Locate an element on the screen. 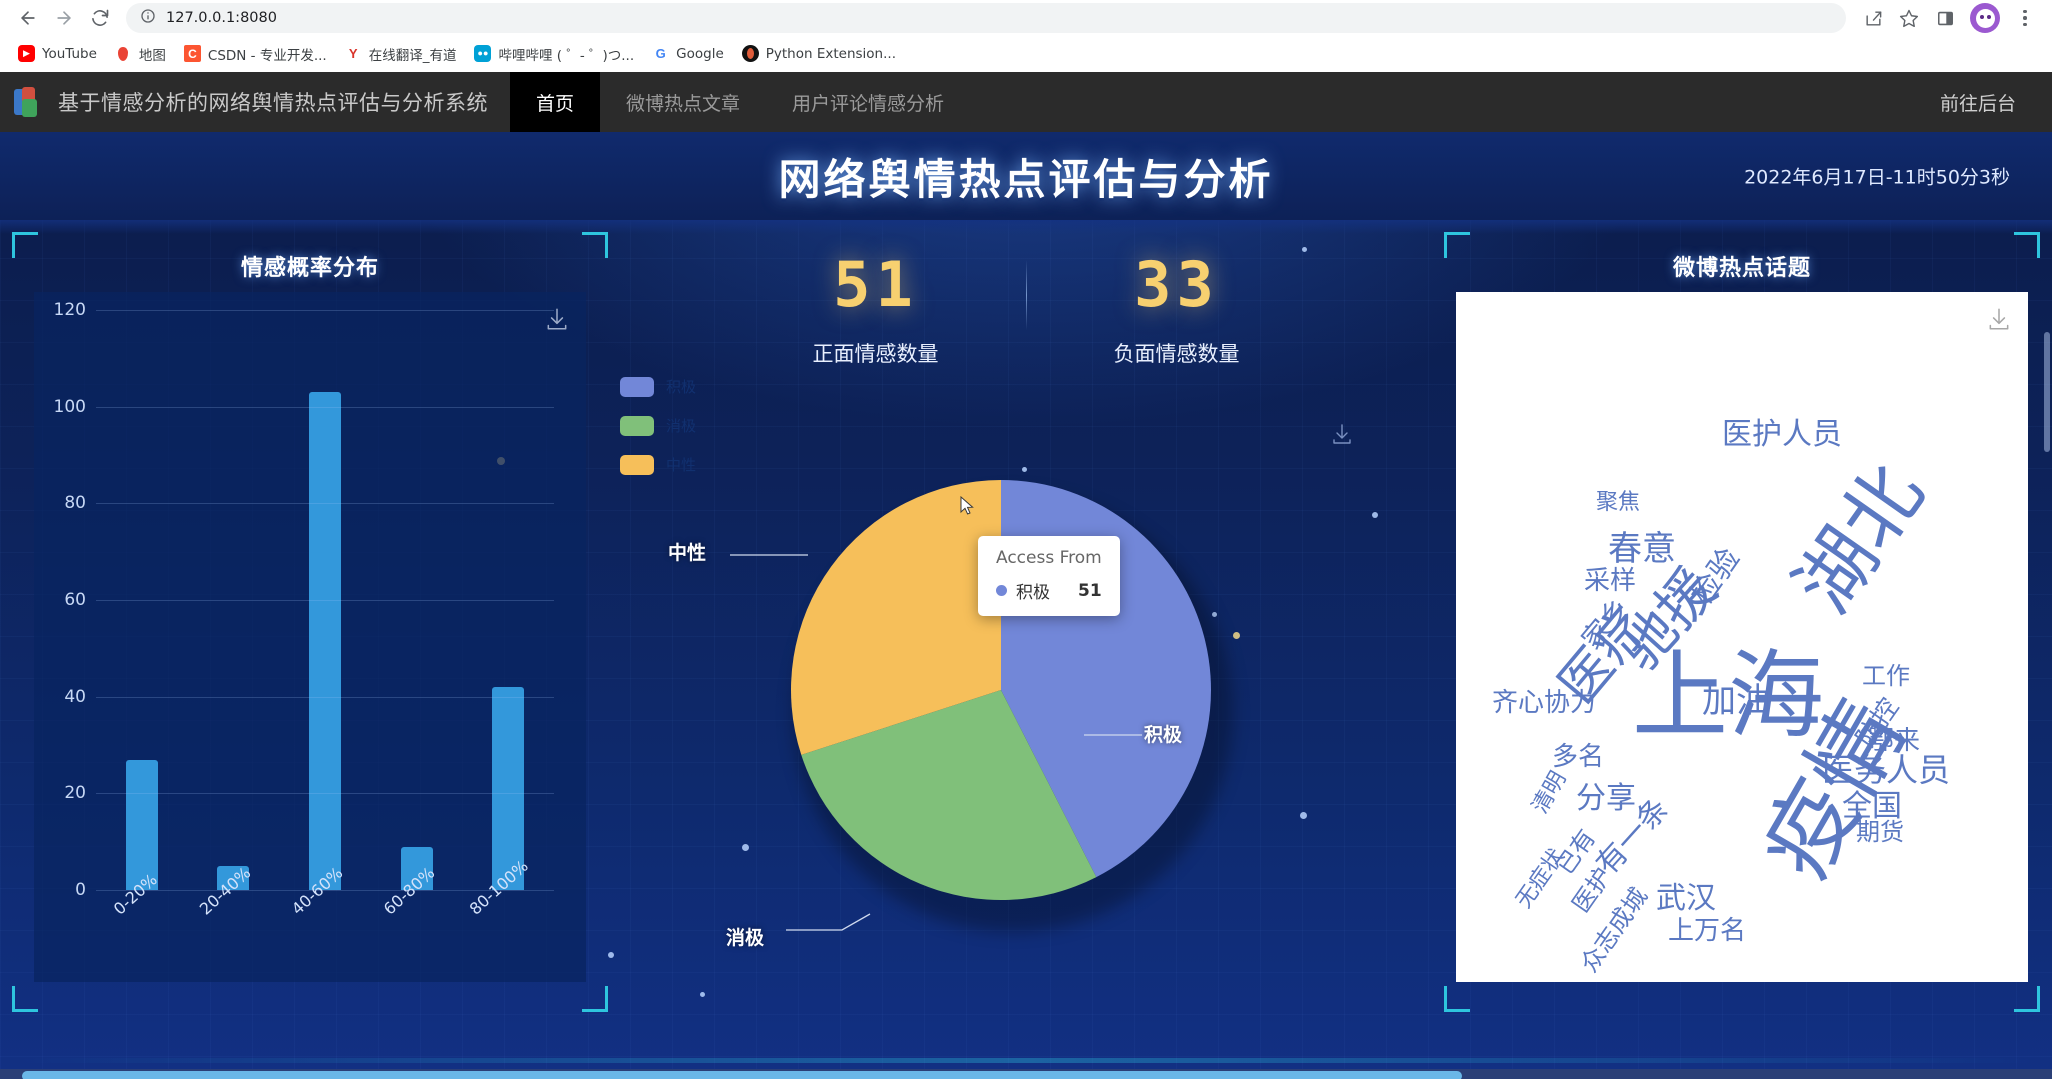  wordcloud-word: 加油 is located at coordinates (1736, 701).